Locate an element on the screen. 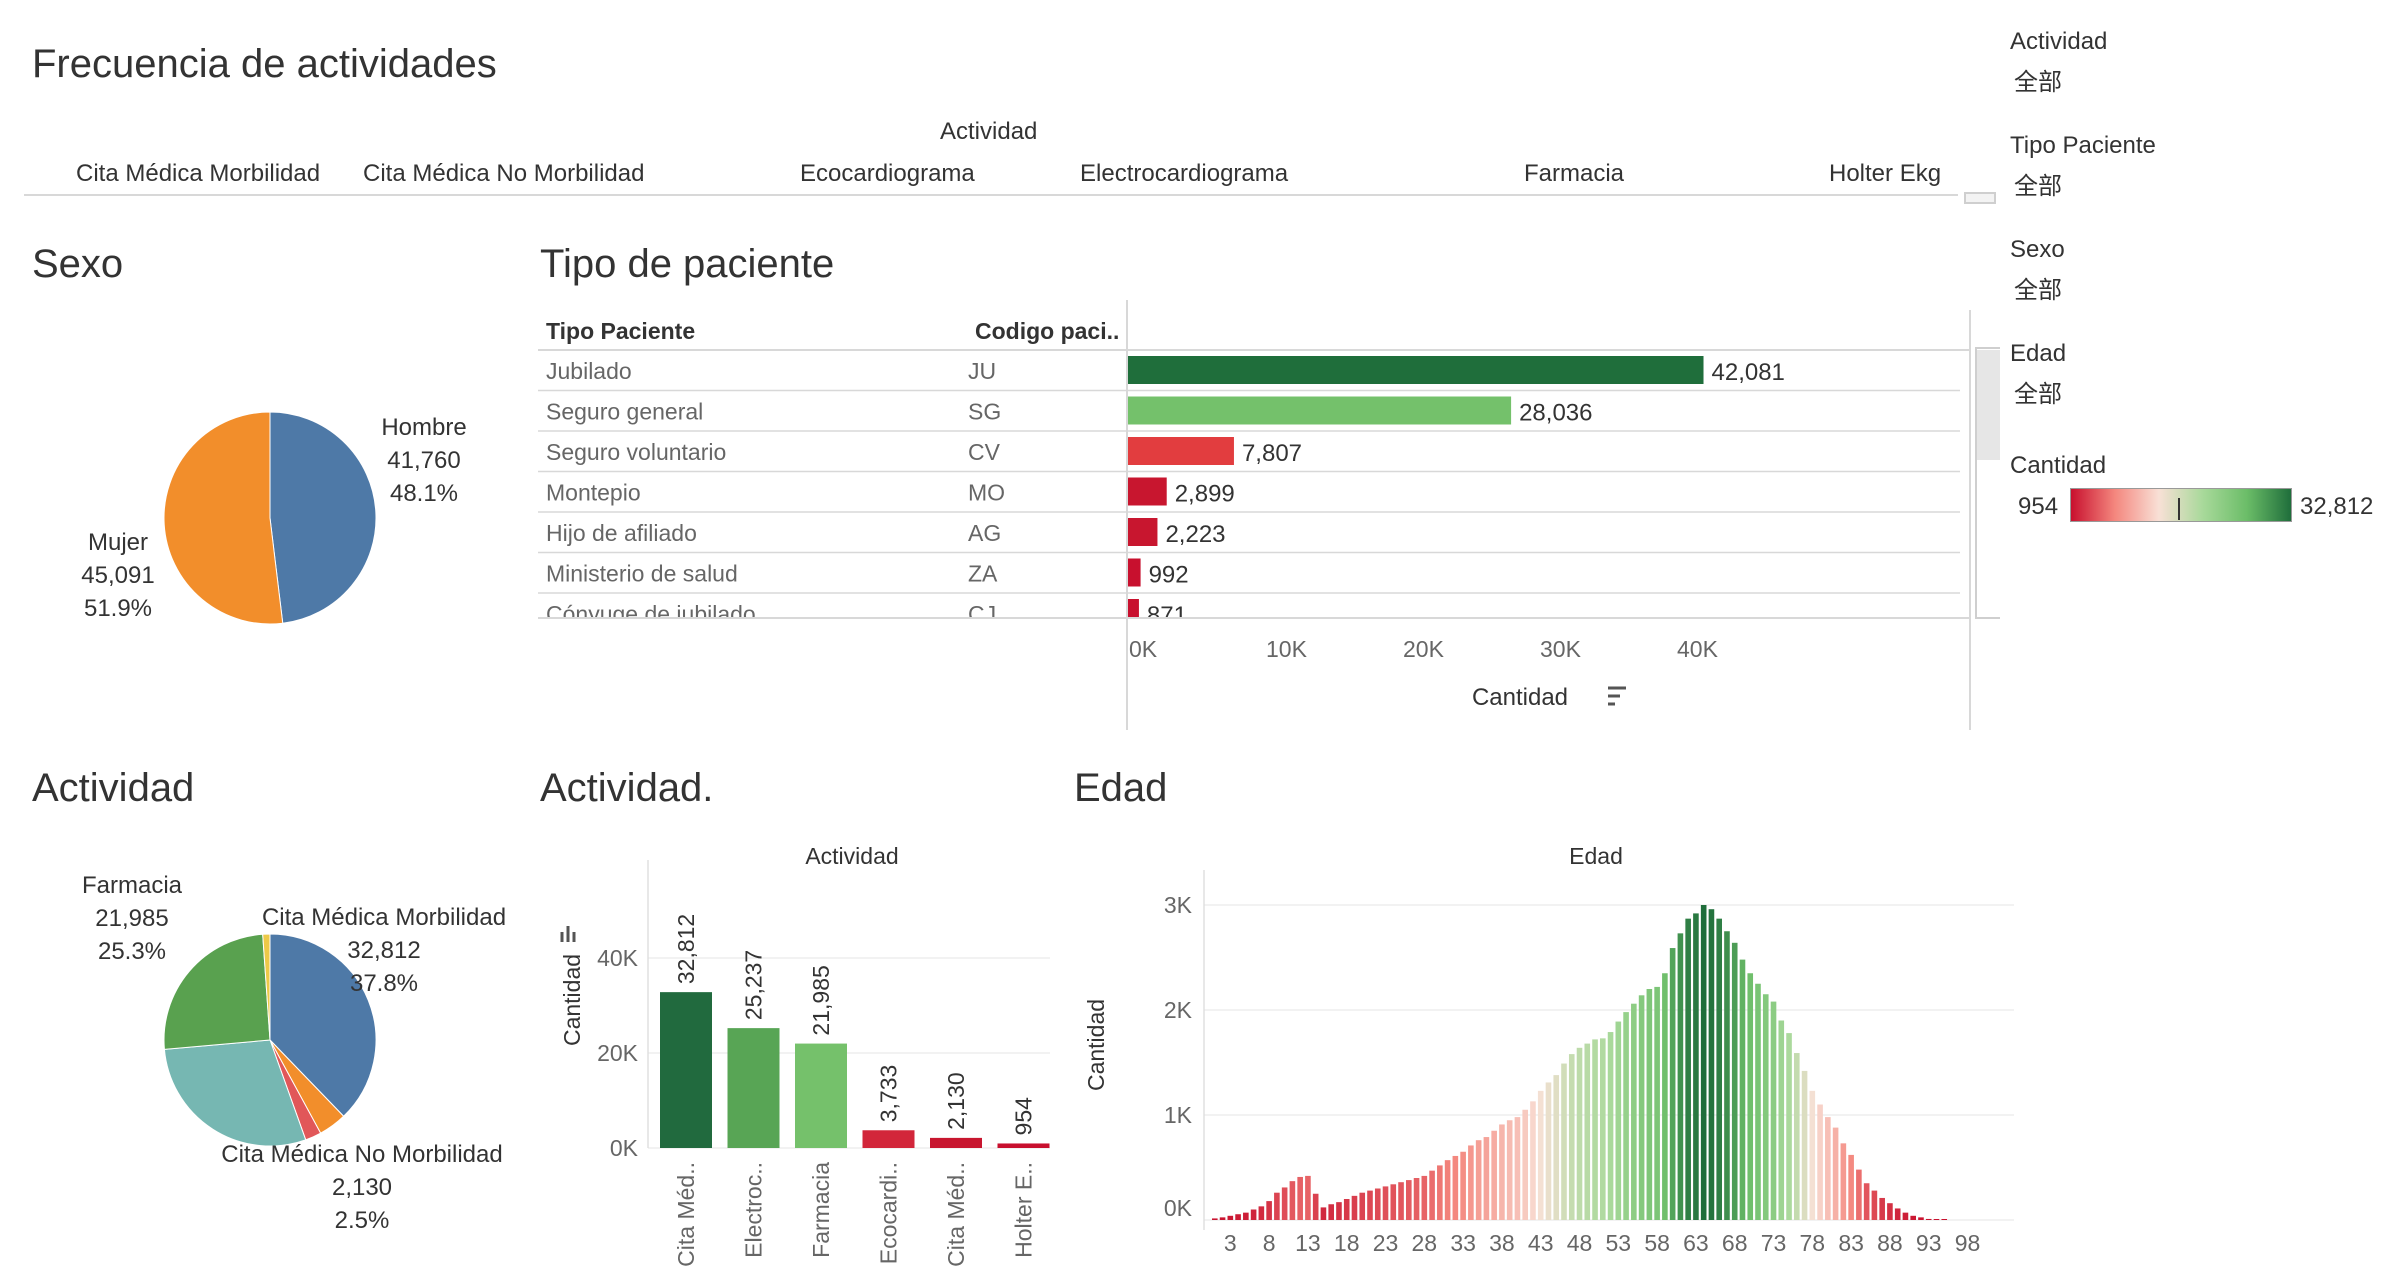 This screenshot has height=1278, width=2400. sheet-title-sexo: Sexo is located at coordinates (78, 264).